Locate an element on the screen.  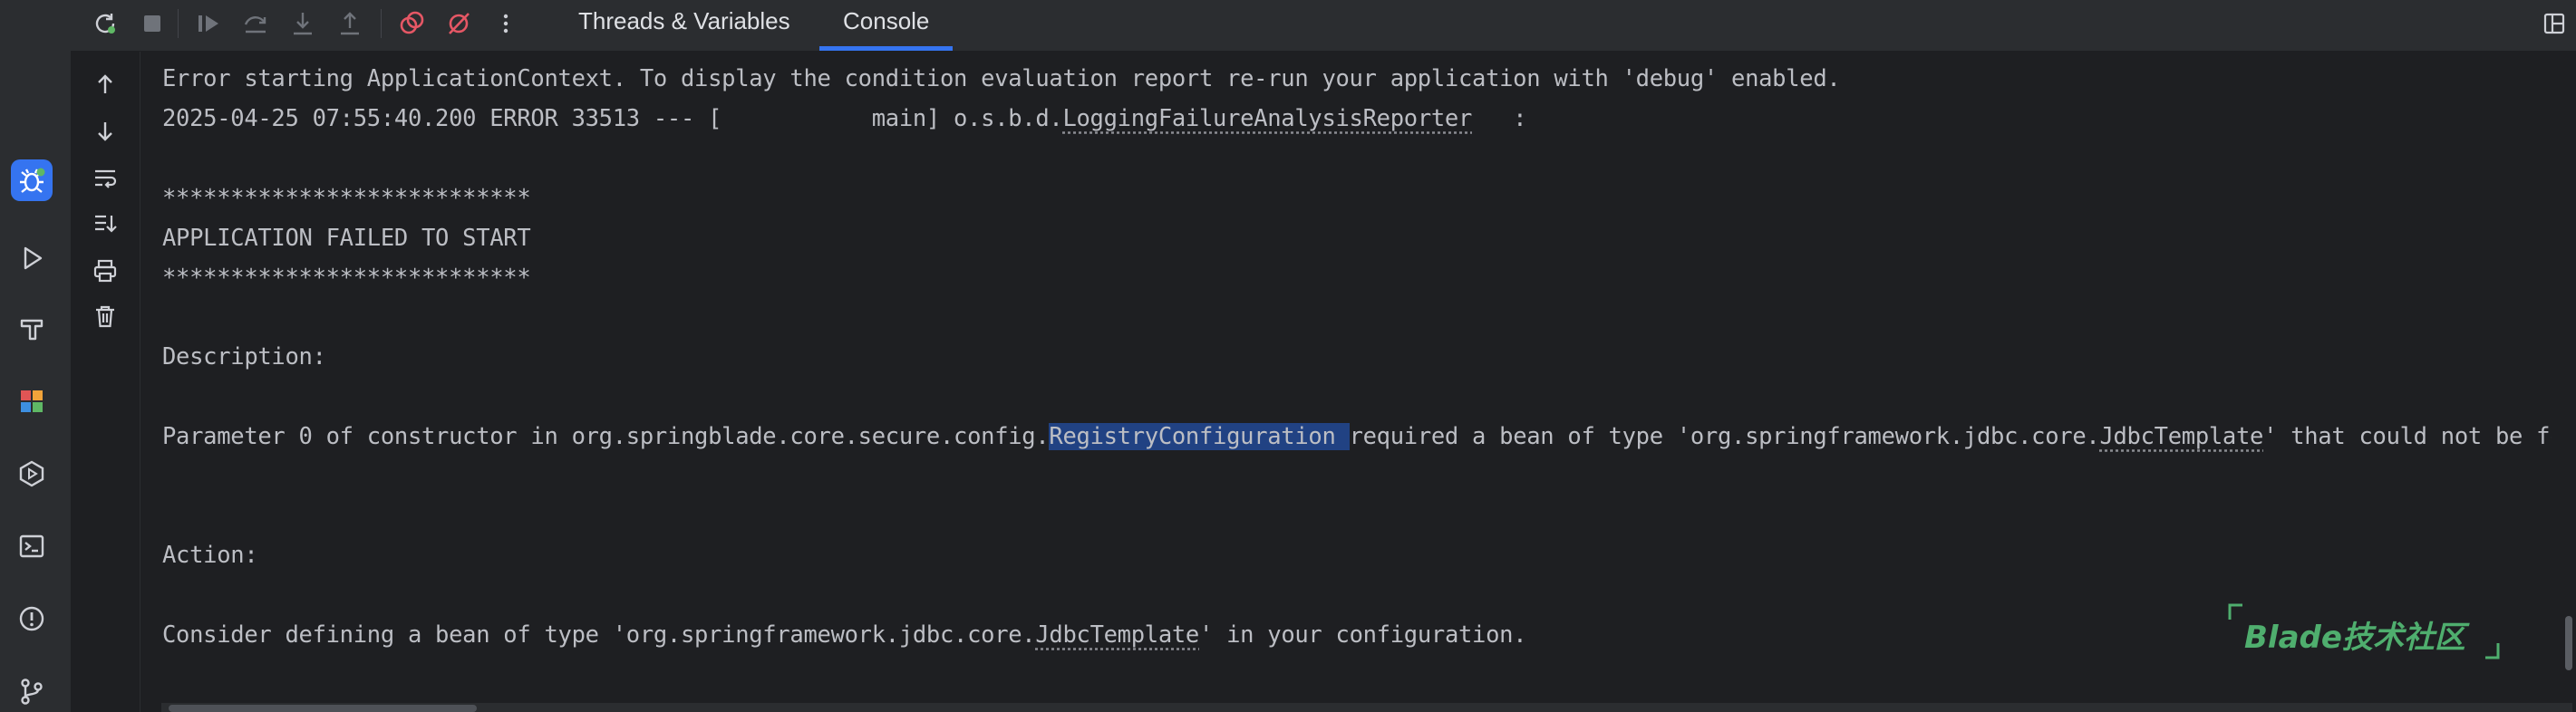
watermark-text: Blade技术社区 is located at coordinates (2354, 638).